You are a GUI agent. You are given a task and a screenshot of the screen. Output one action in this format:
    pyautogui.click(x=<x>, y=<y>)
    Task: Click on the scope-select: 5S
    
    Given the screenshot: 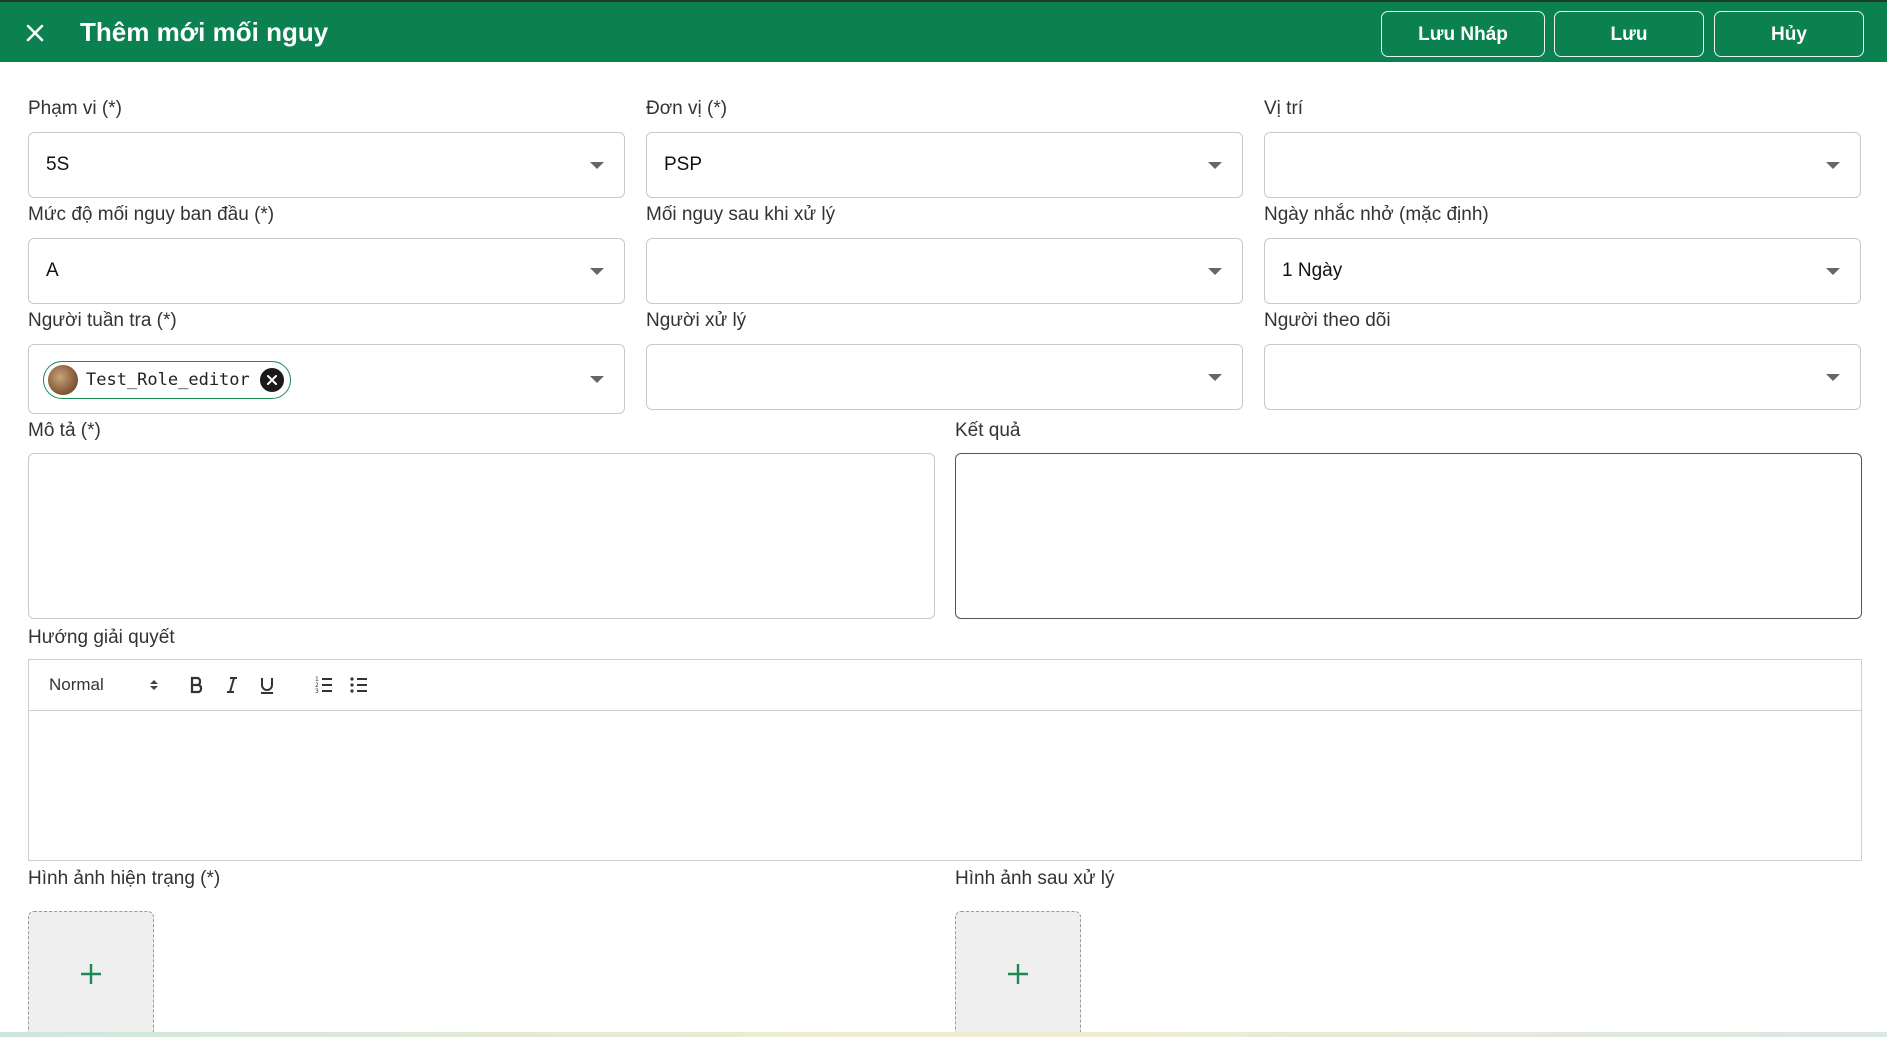 What is the action you would take?
    pyautogui.click(x=326, y=165)
    